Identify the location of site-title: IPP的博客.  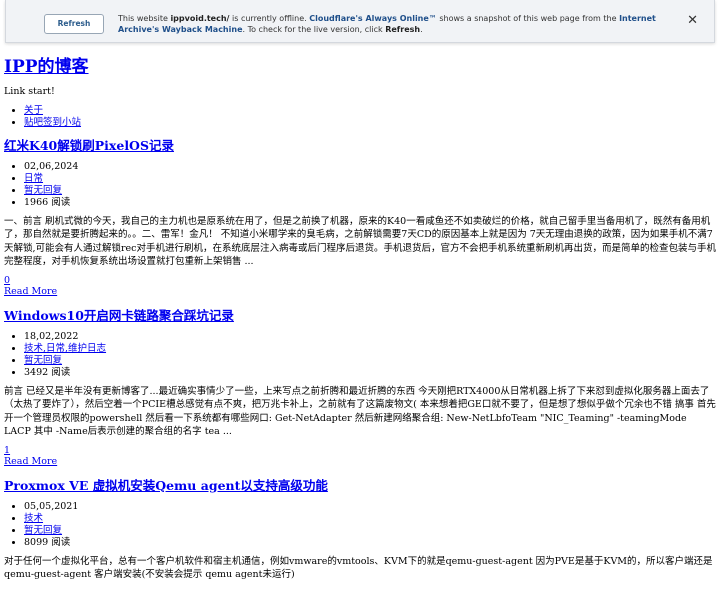
(360, 67).